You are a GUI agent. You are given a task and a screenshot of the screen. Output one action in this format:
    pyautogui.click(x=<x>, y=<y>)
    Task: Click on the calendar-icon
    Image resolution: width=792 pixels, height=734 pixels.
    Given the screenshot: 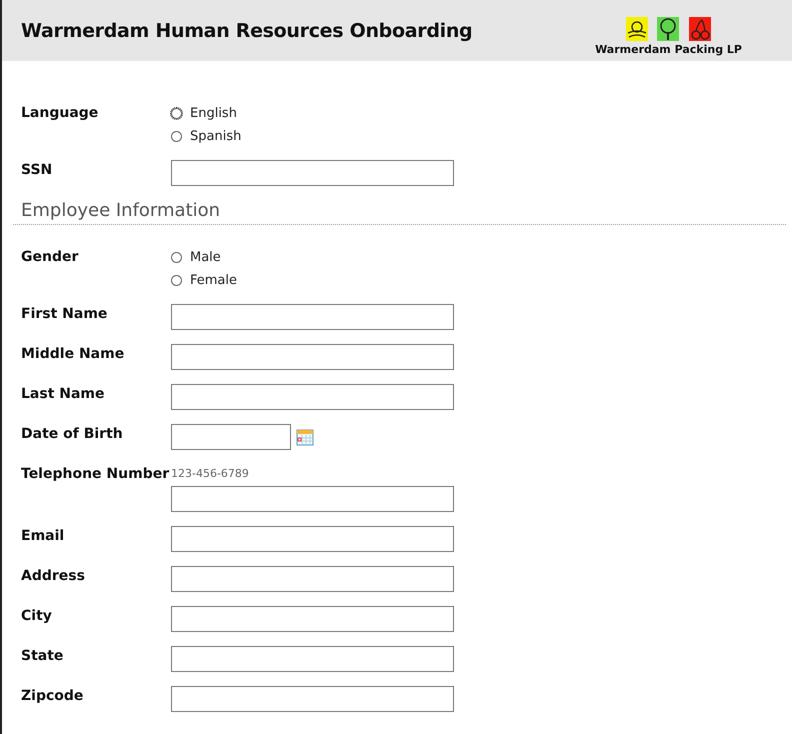 What is the action you would take?
    pyautogui.click(x=305, y=437)
    